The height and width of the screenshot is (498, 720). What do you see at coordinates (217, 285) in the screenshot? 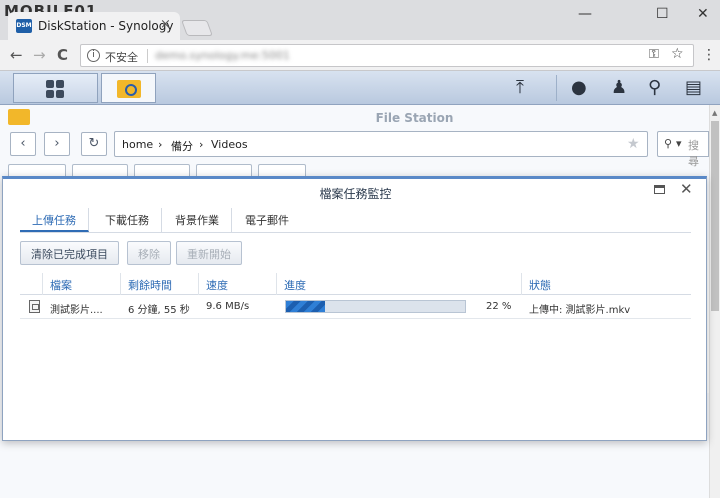
I see `column-speed: 速度` at bounding box center [217, 285].